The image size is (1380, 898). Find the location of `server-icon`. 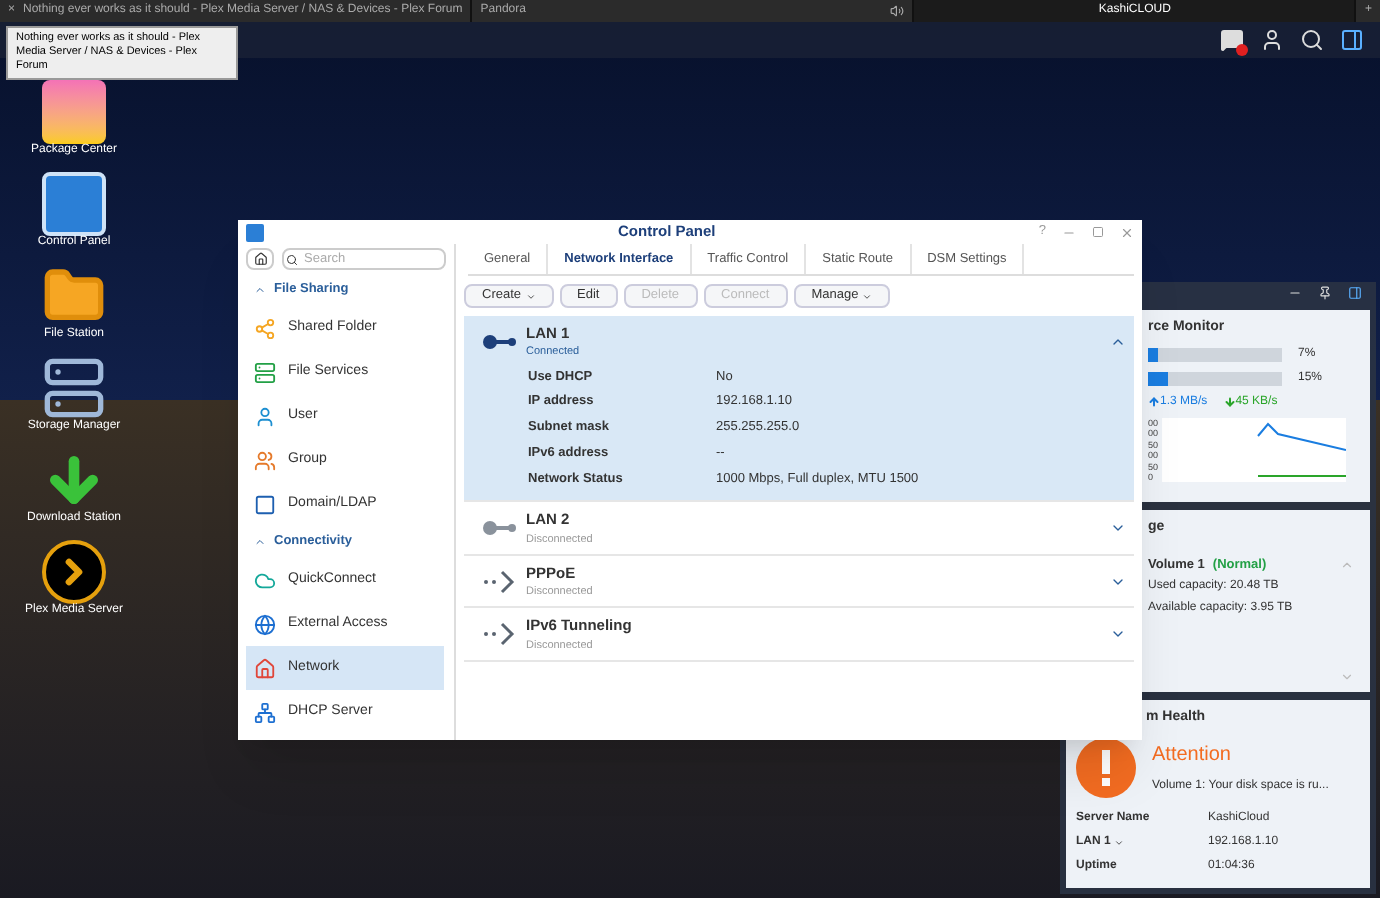

server-icon is located at coordinates (265, 372).